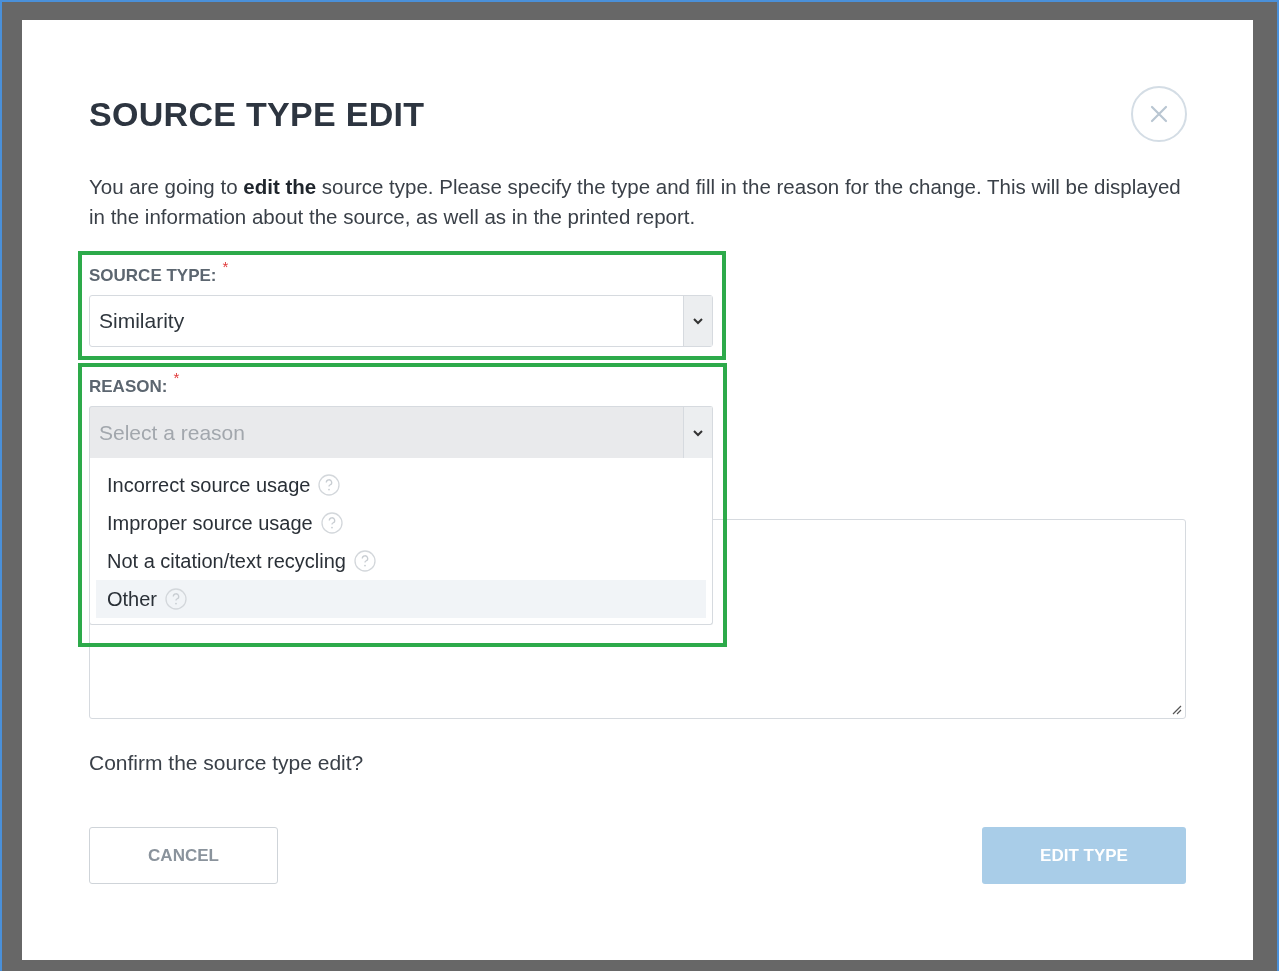 This screenshot has width=1279, height=971. Describe the element at coordinates (227, 763) in the screenshot. I see `confirm-question: Confirm the source type edit?` at that location.